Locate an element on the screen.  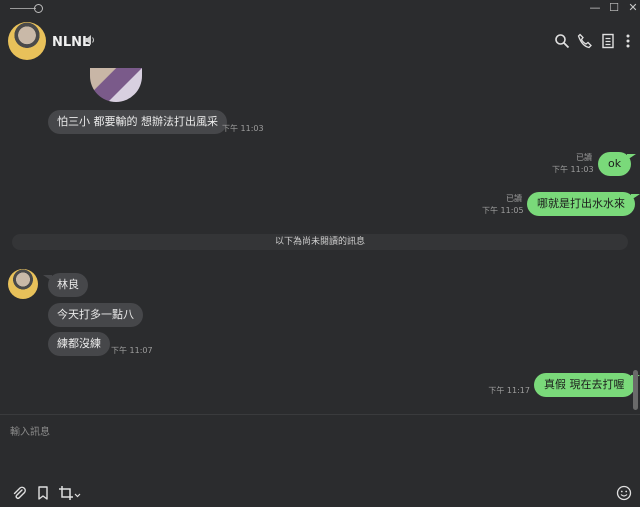
message-time: 下午 11:17 is located at coordinates (509, 390).